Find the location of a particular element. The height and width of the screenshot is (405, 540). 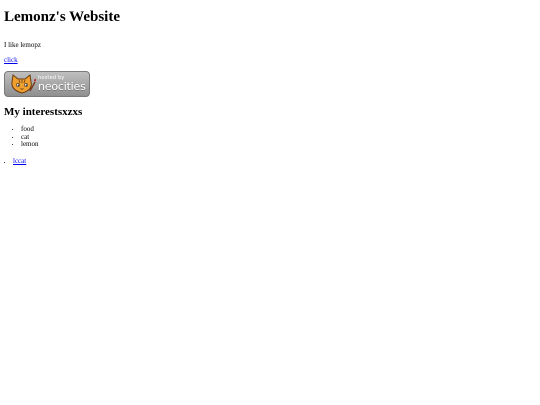

click-link: click is located at coordinates (11, 60).